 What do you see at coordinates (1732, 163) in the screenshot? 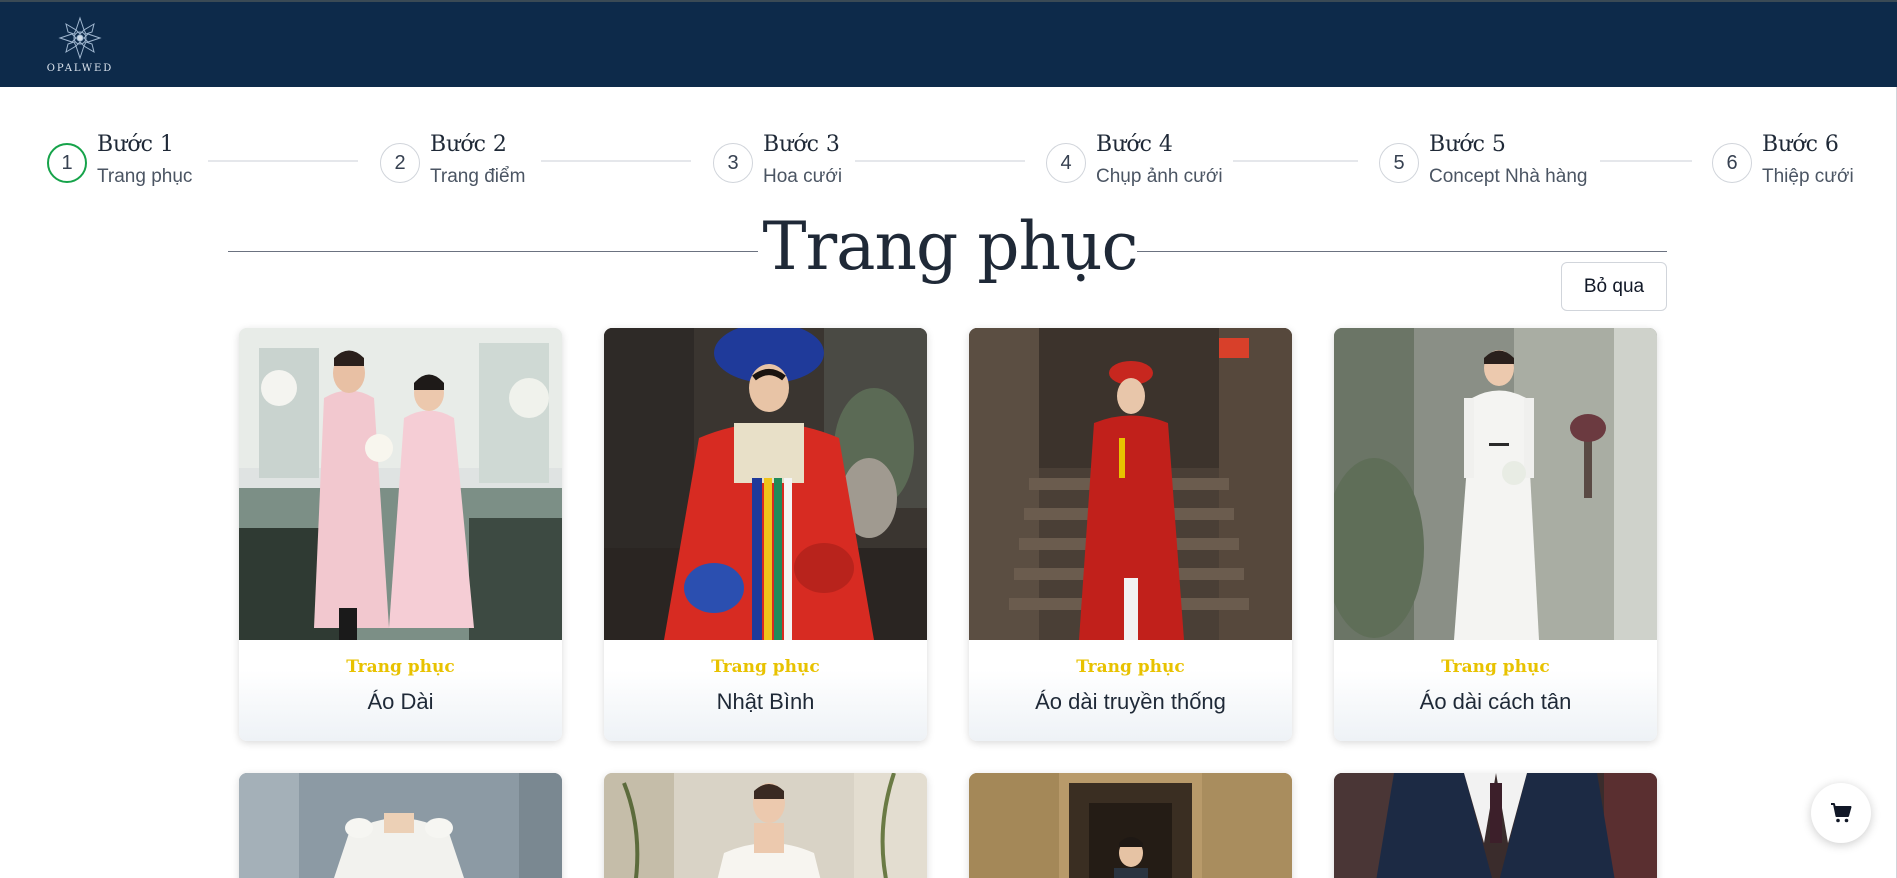
I see `step-number: 6` at bounding box center [1732, 163].